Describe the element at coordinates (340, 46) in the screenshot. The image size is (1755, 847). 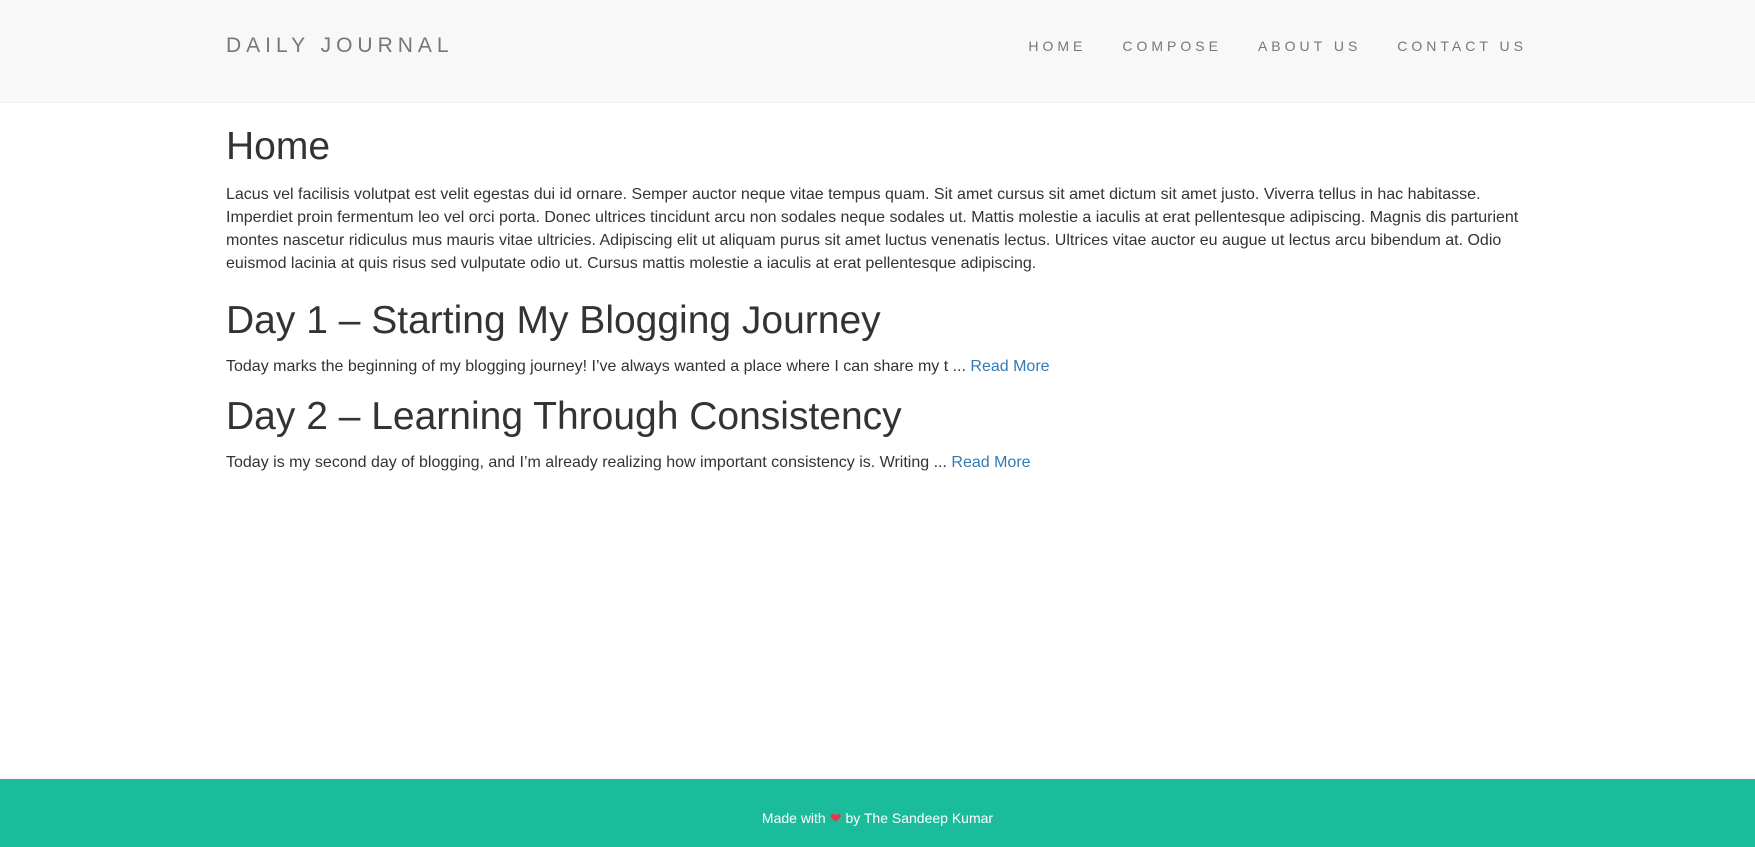
I see `brand-logo: DAILY JOURNAL` at that location.